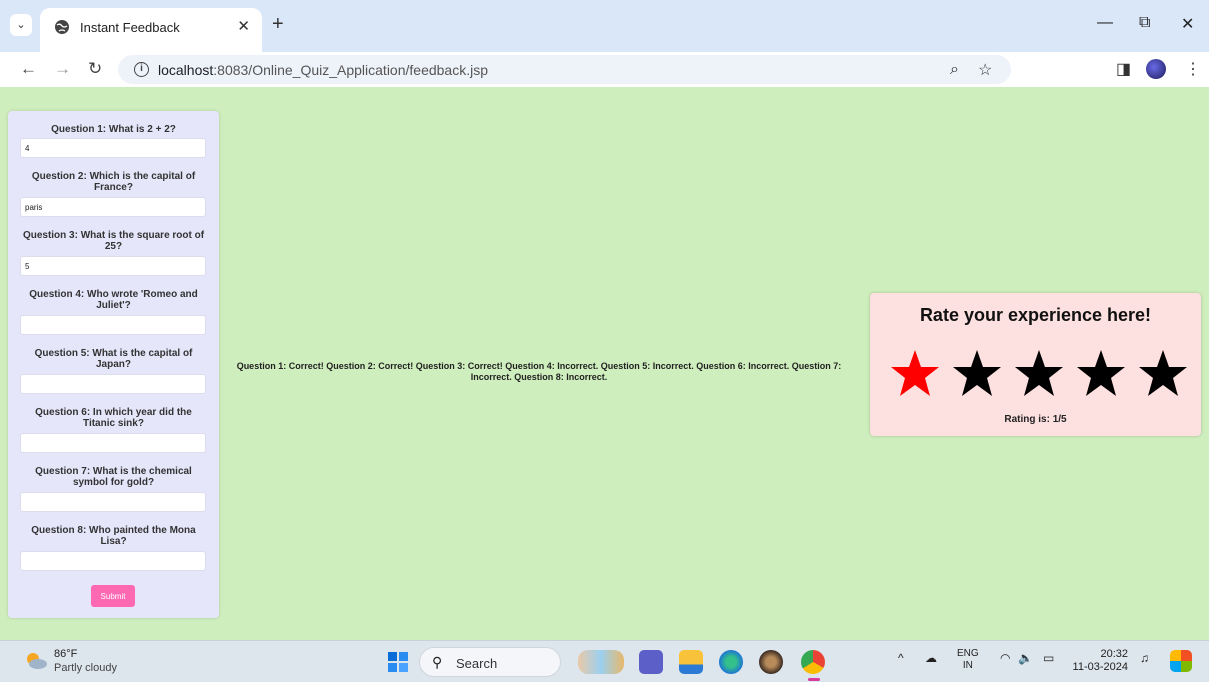 This screenshot has width=1209, height=682. Describe the element at coordinates (604, 26) in the screenshot. I see `browser-tab-bar: ⌄ Instant Feedback ✕ + — ⧉ ✕` at that location.